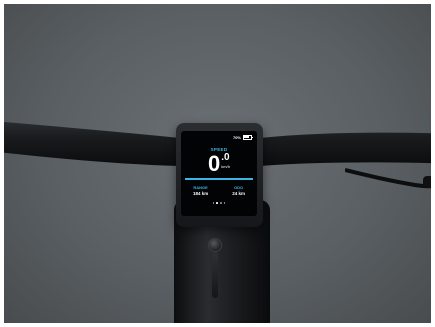 Image resolution: width=435 pixels, height=327 pixels. Describe the element at coordinates (219, 190) in the screenshot. I see `stats-row: RANGE 184 km ODO 24 km` at that location.